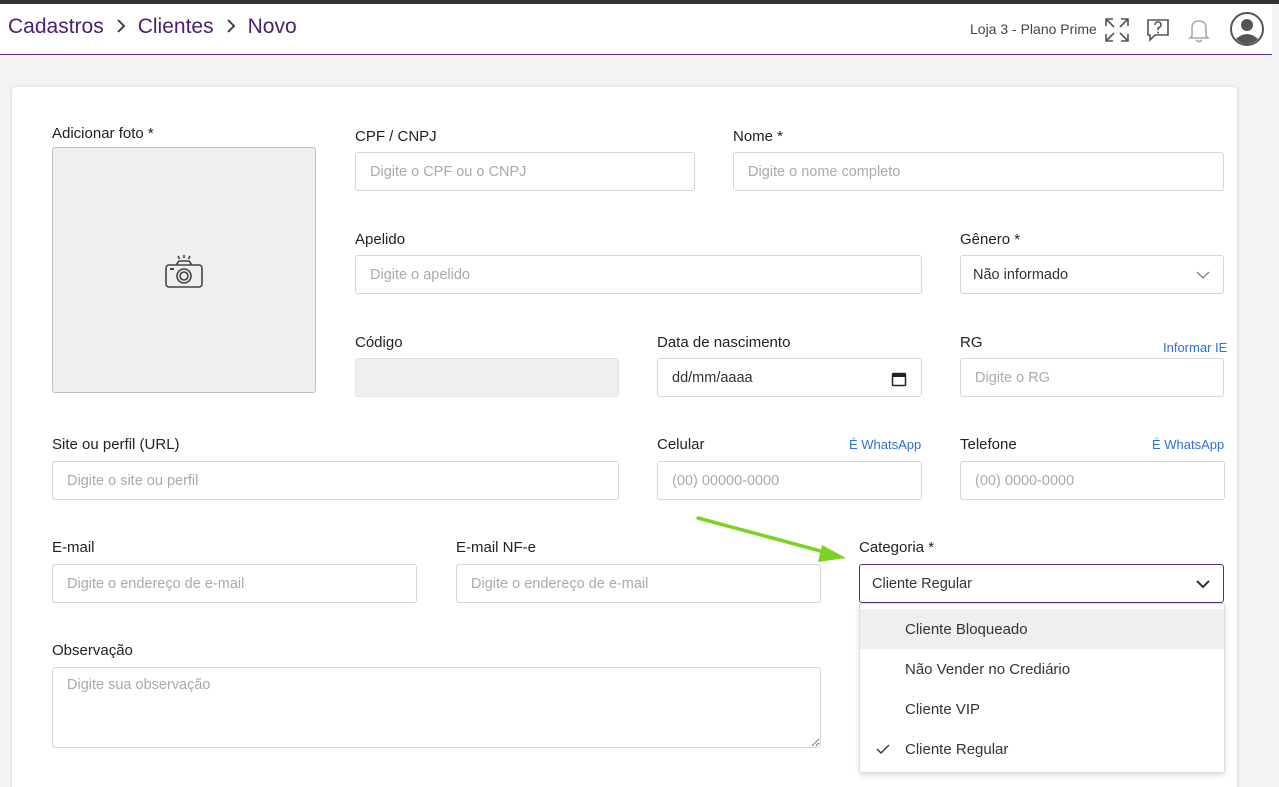 Image resolution: width=1279 pixels, height=787 pixels. I want to click on nascimento-placeholder: dd/mm/aaaa, so click(712, 377).